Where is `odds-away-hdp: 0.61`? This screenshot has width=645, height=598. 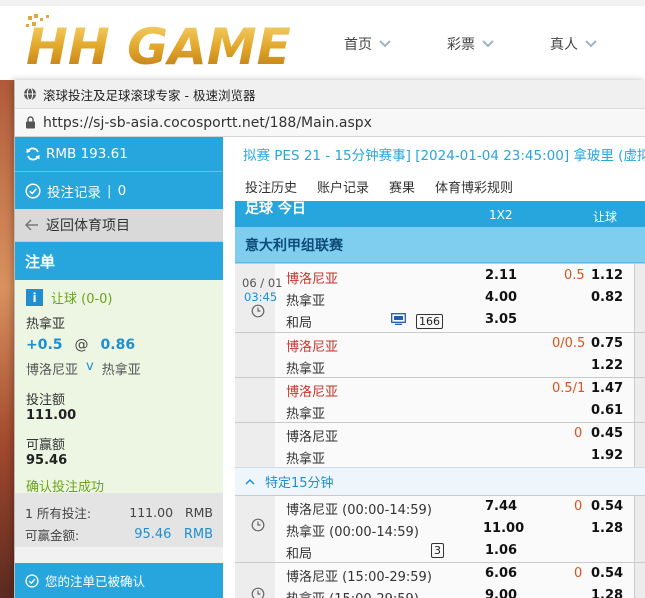 odds-away-hdp: 0.61 is located at coordinates (607, 410).